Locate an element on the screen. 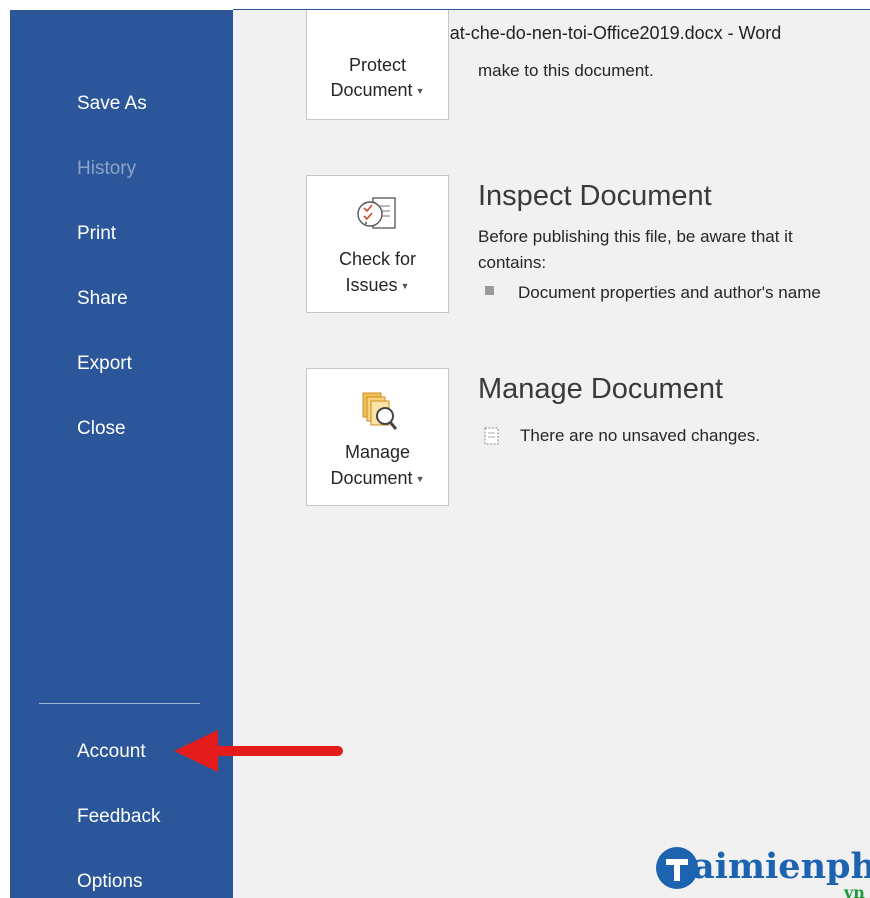 Image resolution: width=870 pixels, height=898 pixels. watermark-suffix: vn is located at coordinates (854, 890).